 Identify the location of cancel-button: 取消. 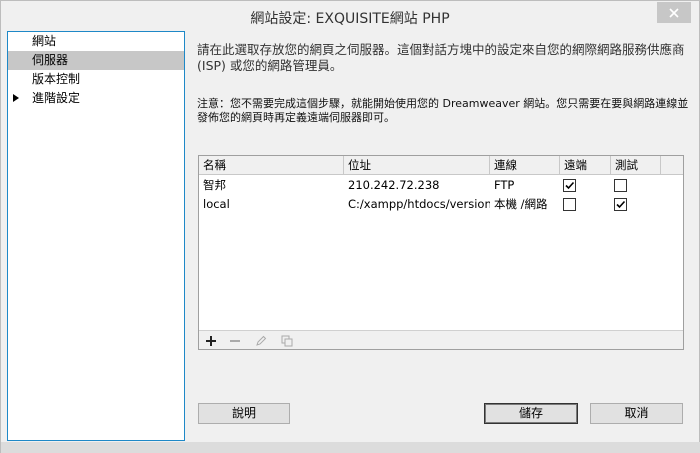
(636, 413).